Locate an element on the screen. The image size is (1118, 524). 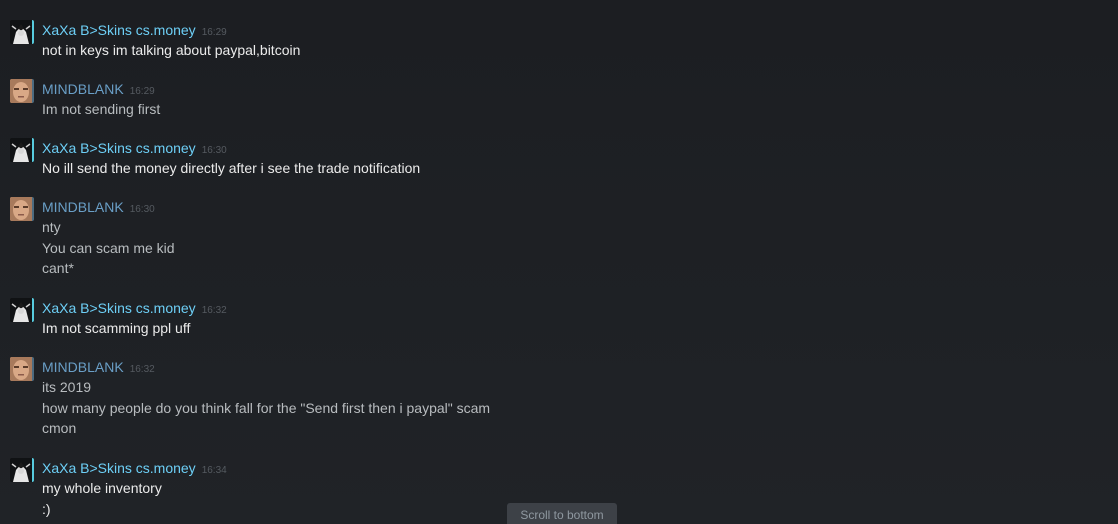
message-line: :) is located at coordinates (46, 508).